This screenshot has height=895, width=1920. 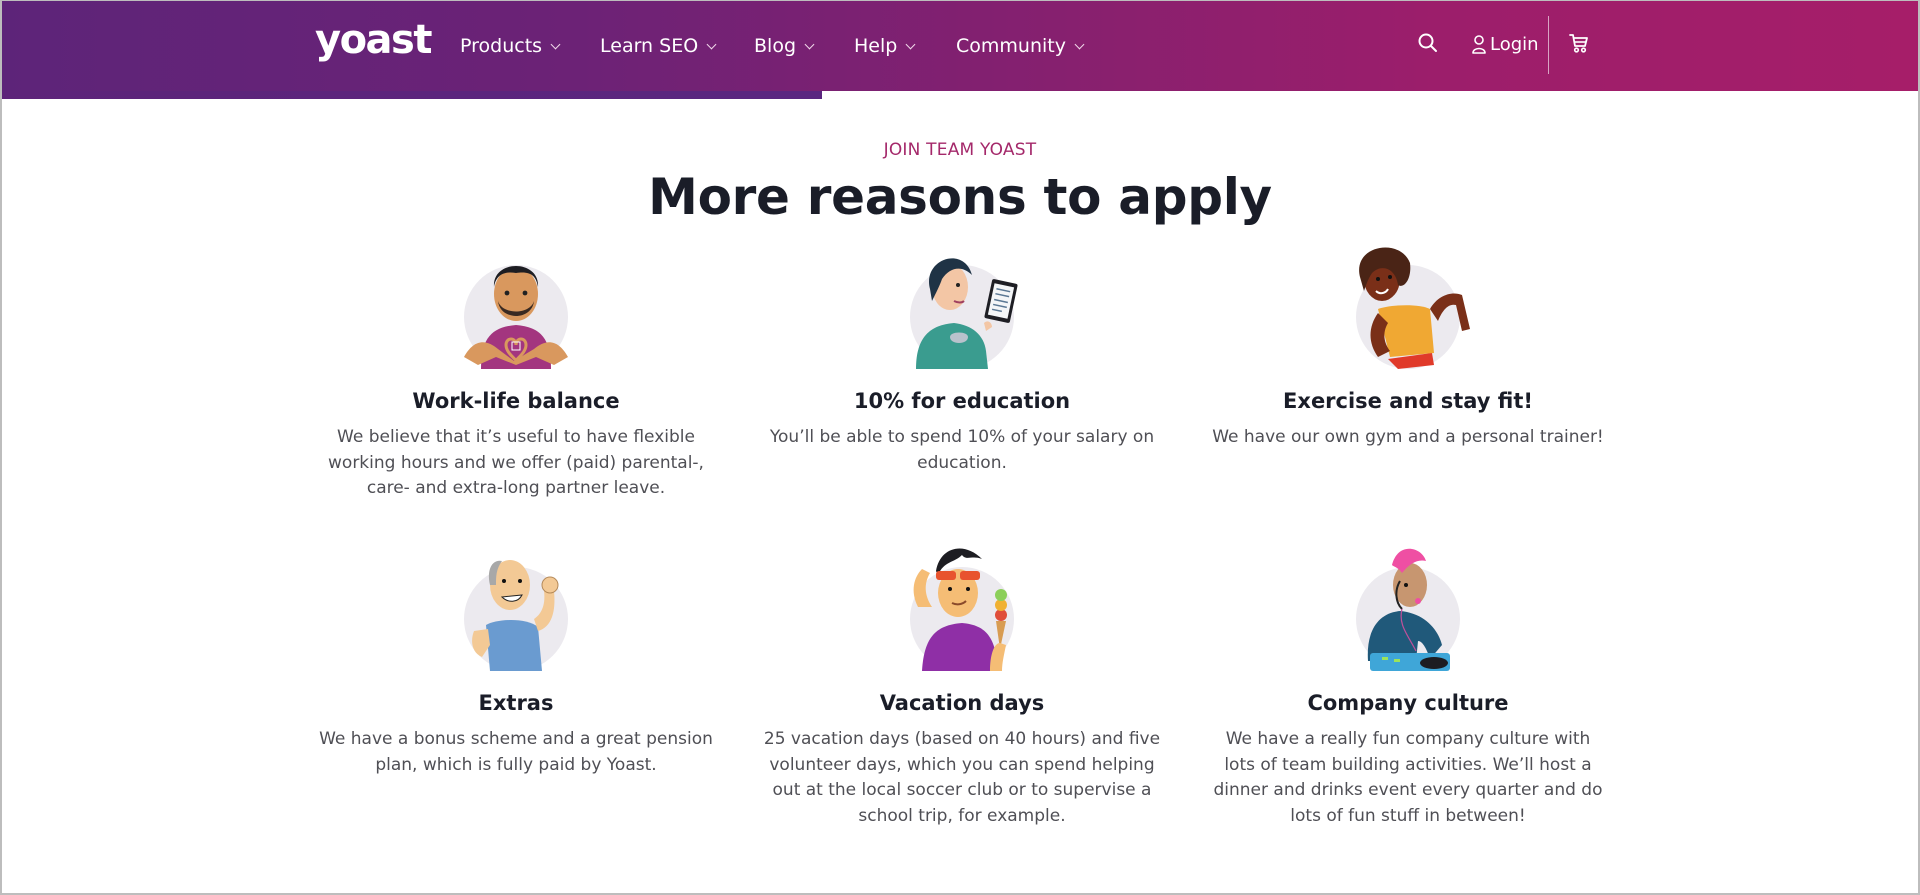 I want to click on card-title: Company culture, so click(x=1408, y=703).